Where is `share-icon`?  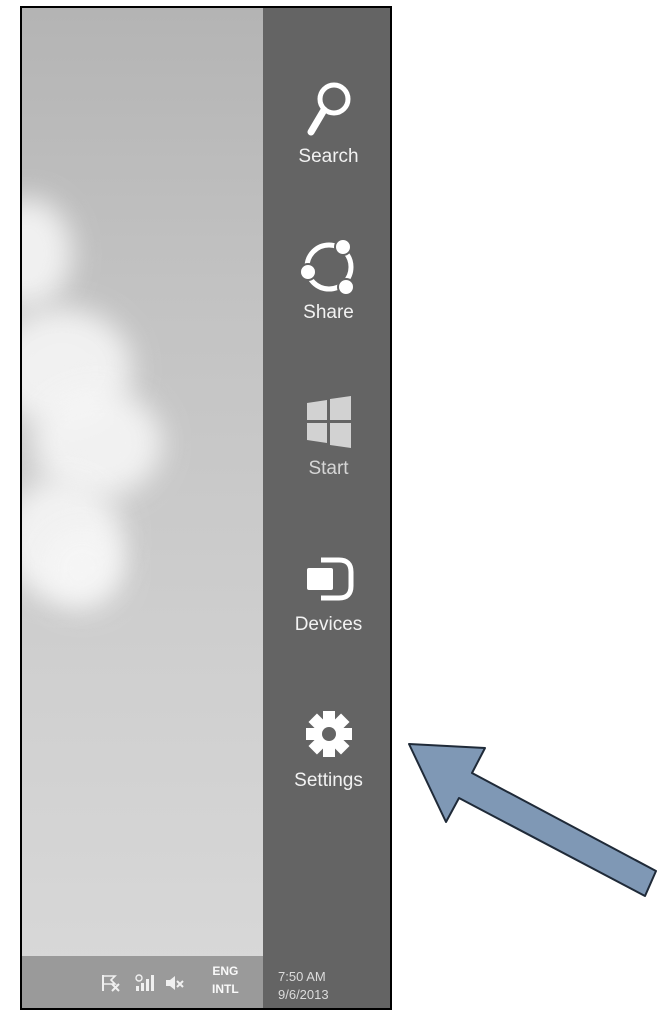
share-icon is located at coordinates (329, 266).